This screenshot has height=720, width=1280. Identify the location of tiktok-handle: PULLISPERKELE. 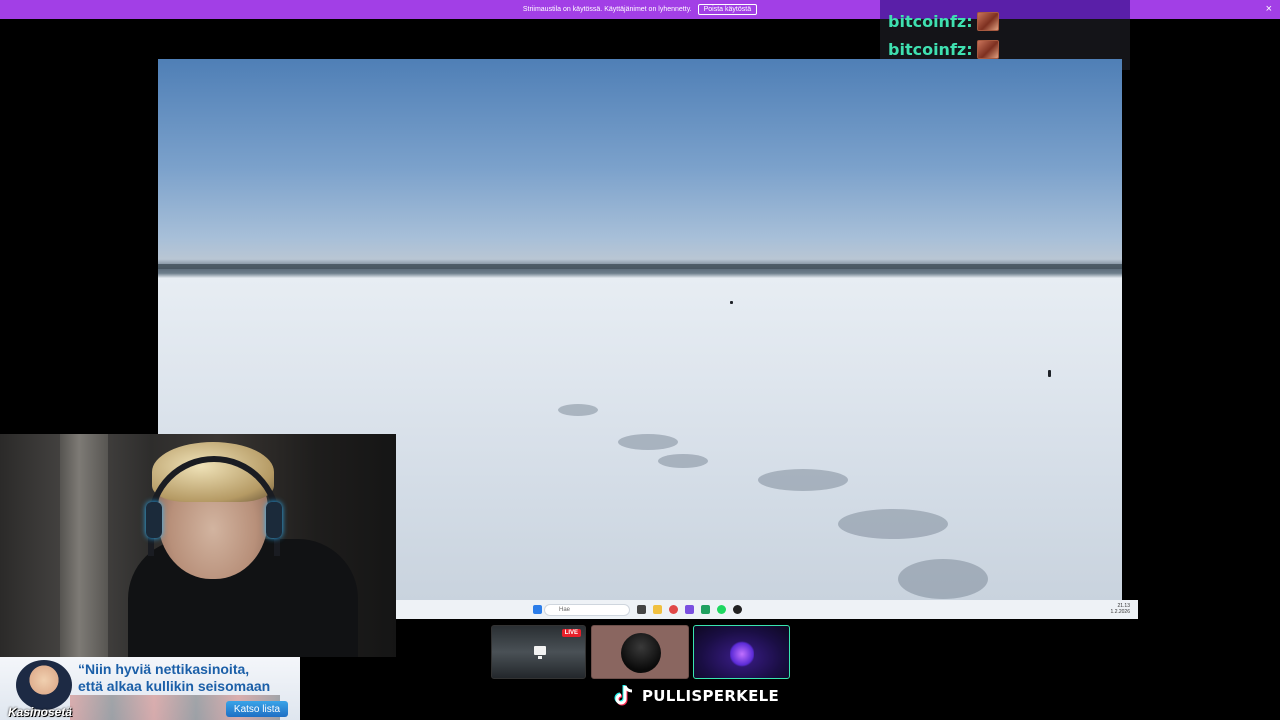
(694, 696).